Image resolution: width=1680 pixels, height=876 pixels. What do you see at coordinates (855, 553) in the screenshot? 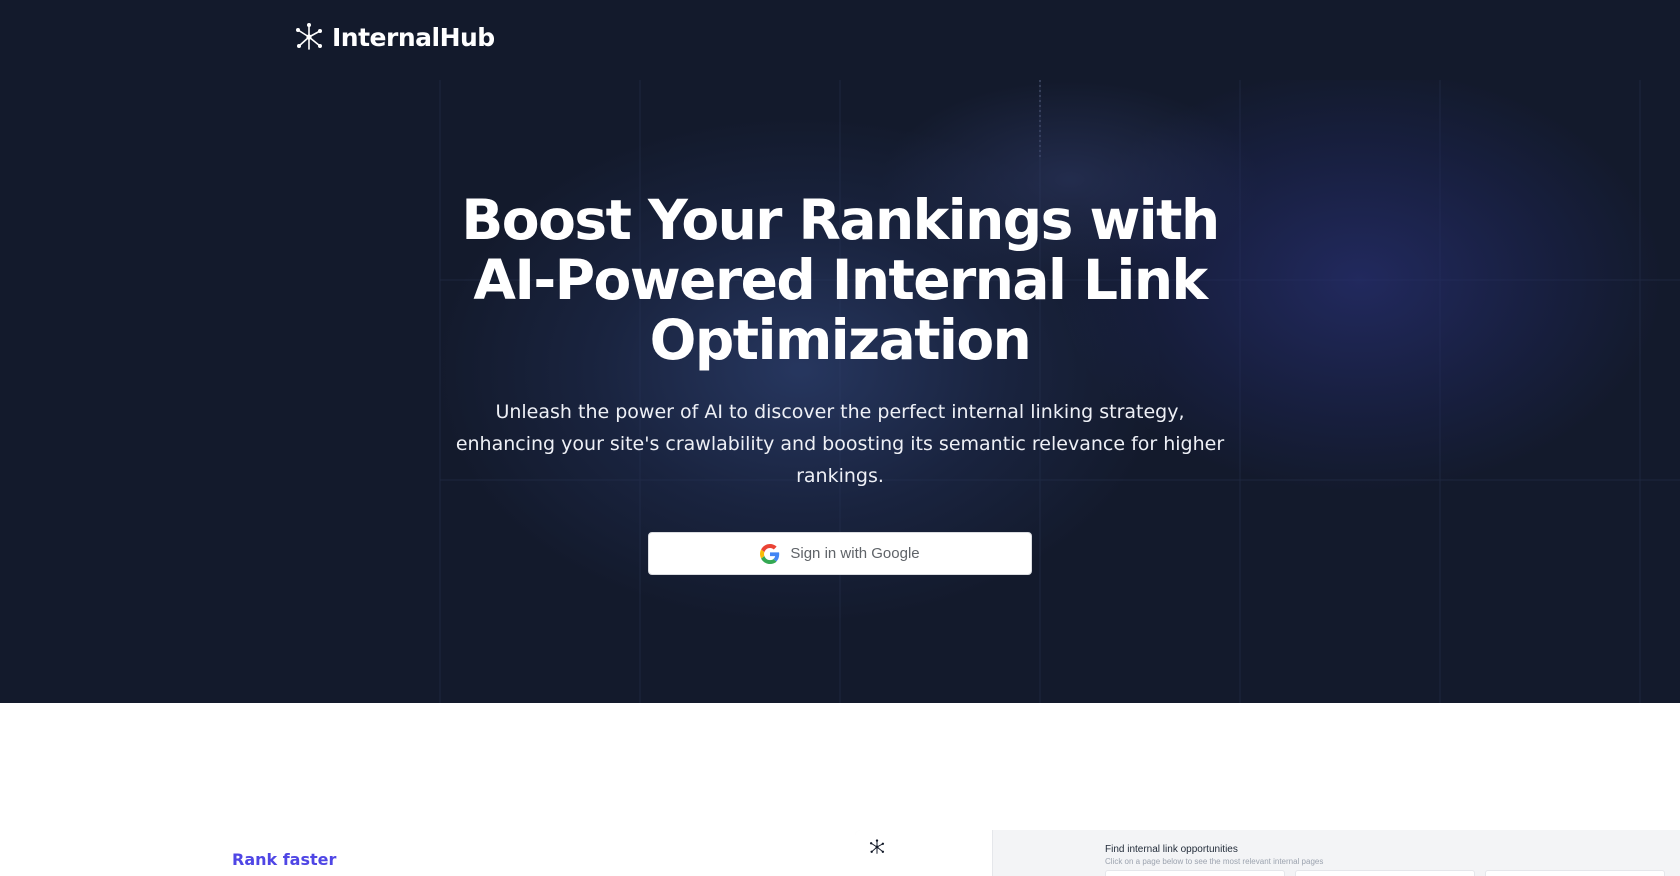
I see `sign-in-with-google-label: Sign in with Google` at bounding box center [855, 553].